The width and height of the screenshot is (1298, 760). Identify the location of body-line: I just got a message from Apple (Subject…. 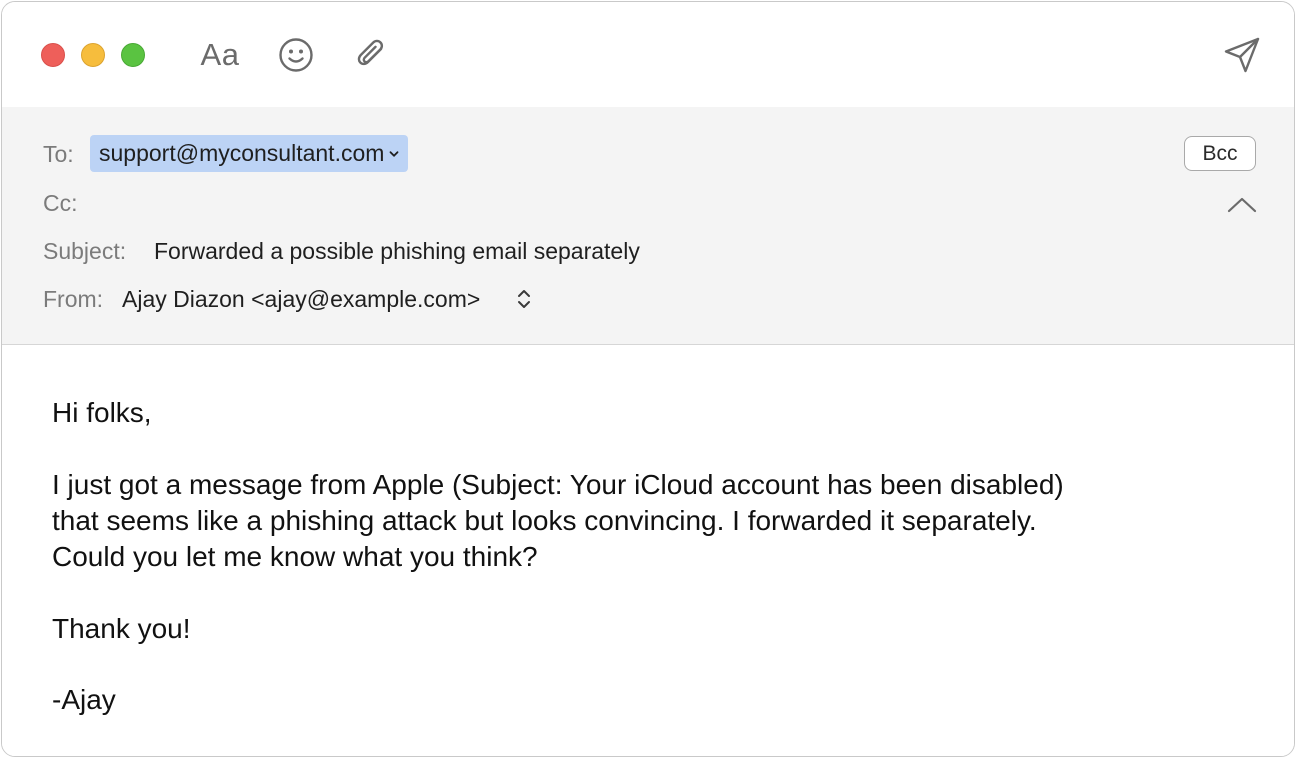
(558, 484).